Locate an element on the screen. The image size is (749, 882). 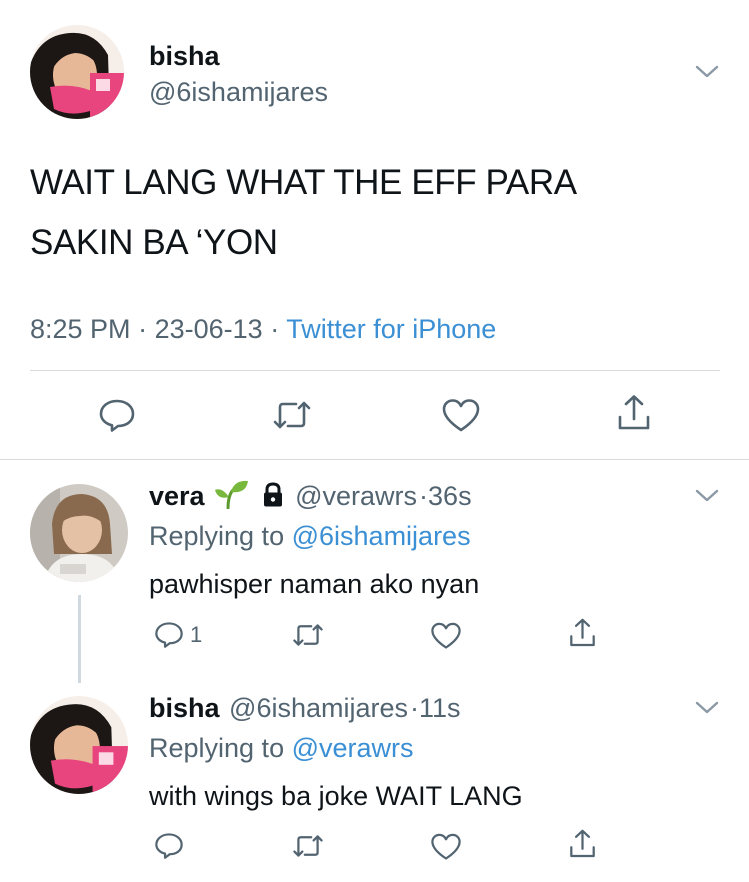
divider is located at coordinates (375, 370).